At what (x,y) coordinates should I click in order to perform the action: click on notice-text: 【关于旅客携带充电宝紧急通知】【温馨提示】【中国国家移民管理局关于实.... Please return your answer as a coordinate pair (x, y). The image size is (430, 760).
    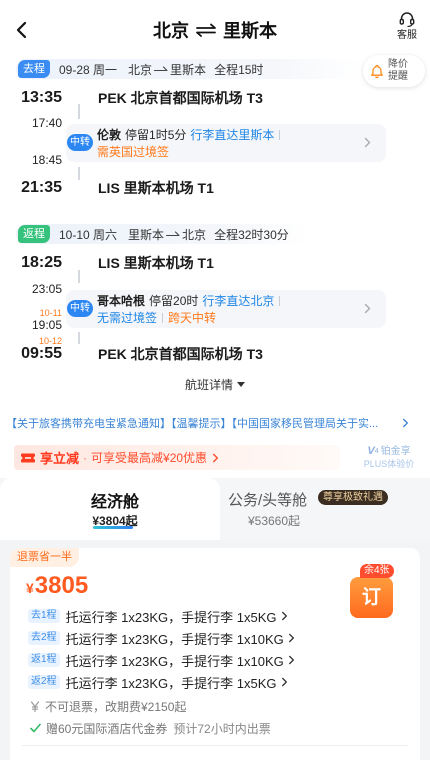
    Looking at the image, I should click on (192, 424).